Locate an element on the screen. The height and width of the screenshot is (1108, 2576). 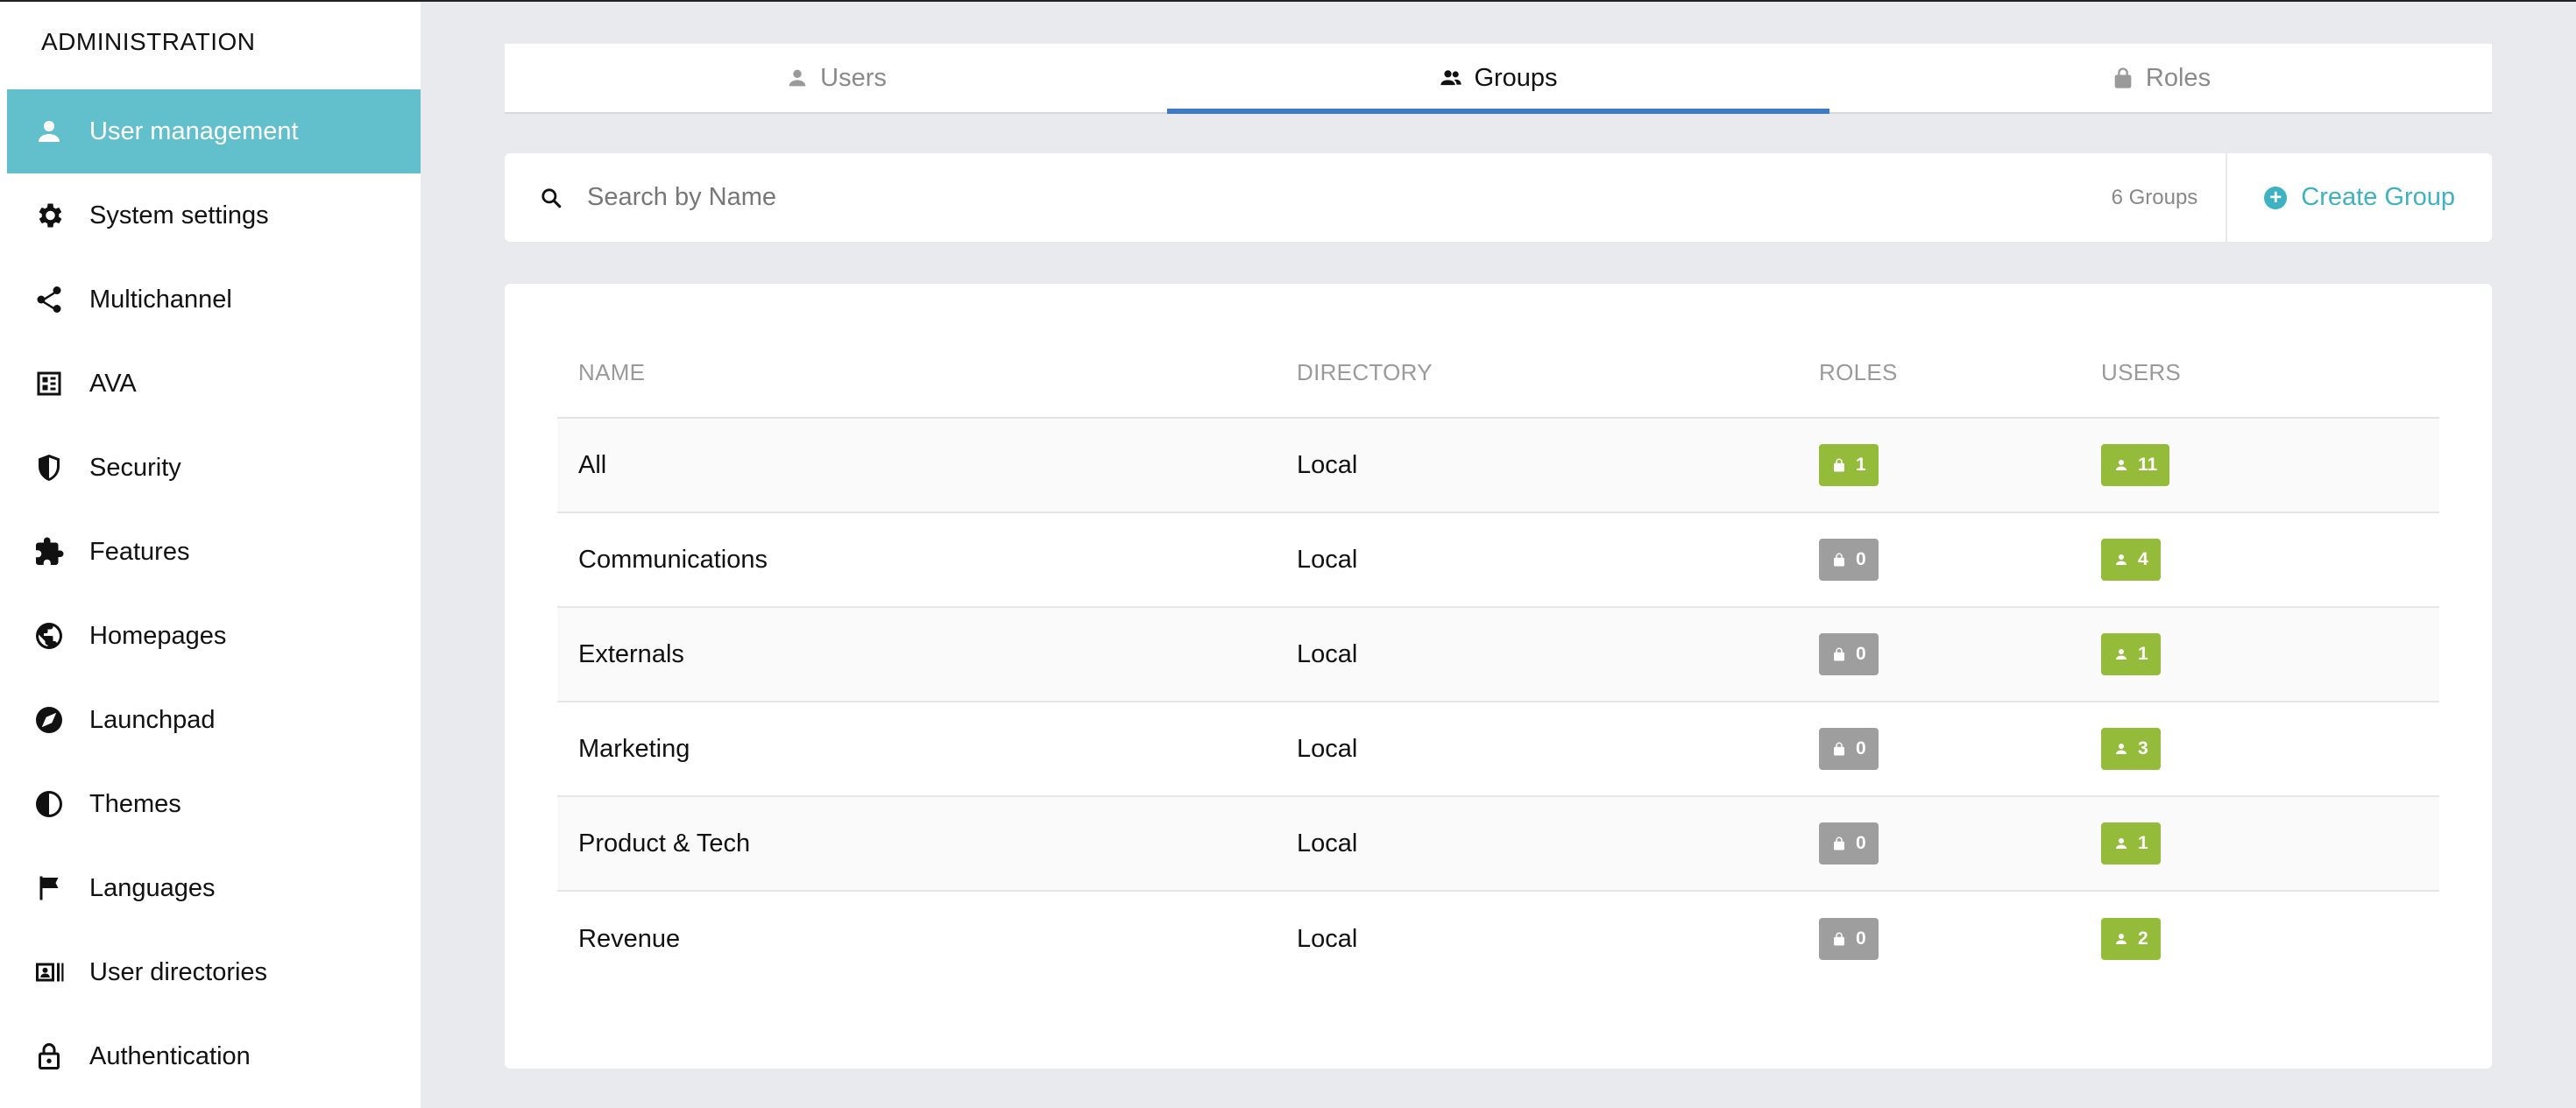
group-name: Revenue is located at coordinates (629, 938).